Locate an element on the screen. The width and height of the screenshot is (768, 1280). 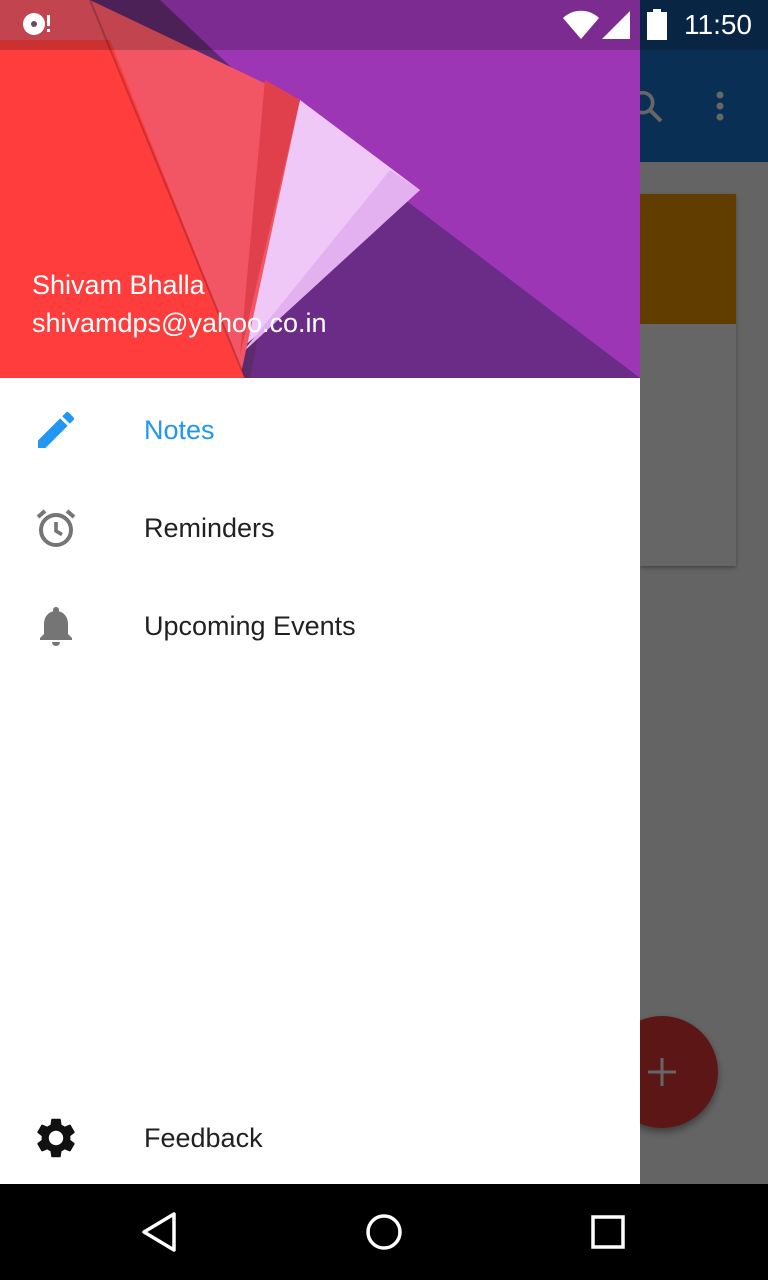
user-email: shivamdps@yahoo.co.in is located at coordinates (179, 323).